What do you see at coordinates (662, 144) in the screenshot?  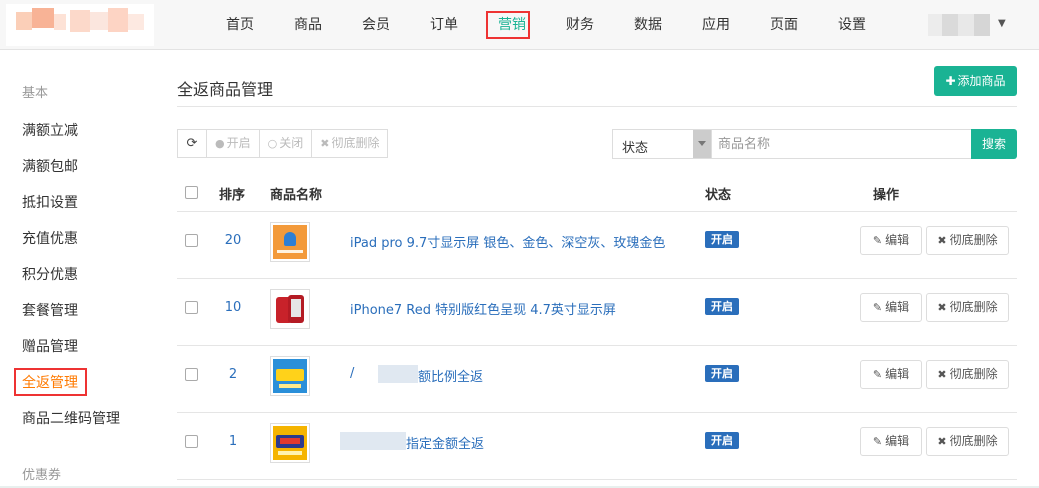 I see `status-select: 状态` at bounding box center [662, 144].